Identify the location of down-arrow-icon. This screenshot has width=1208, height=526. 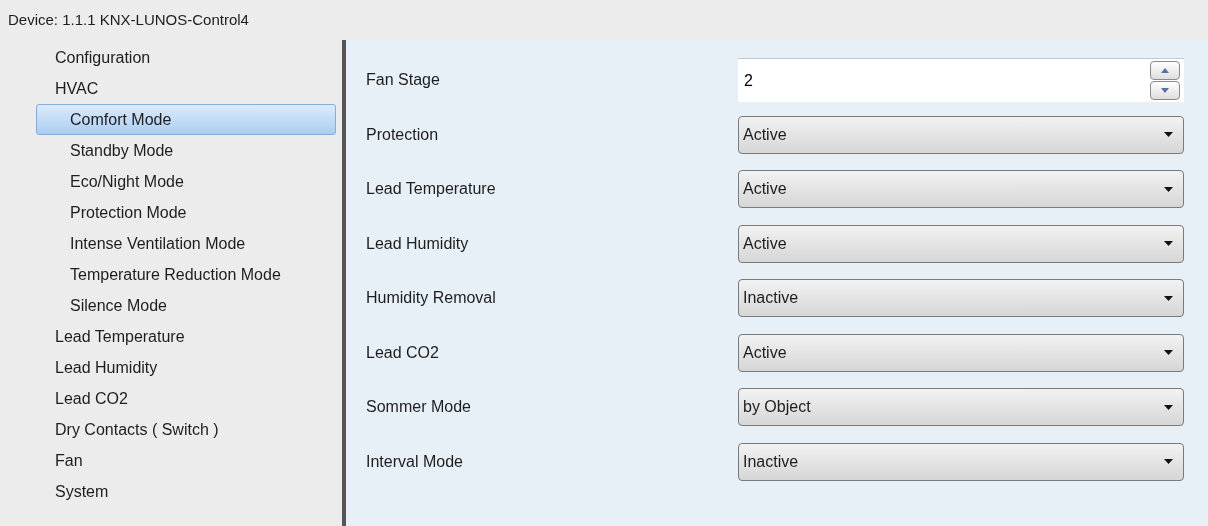
(1165, 91).